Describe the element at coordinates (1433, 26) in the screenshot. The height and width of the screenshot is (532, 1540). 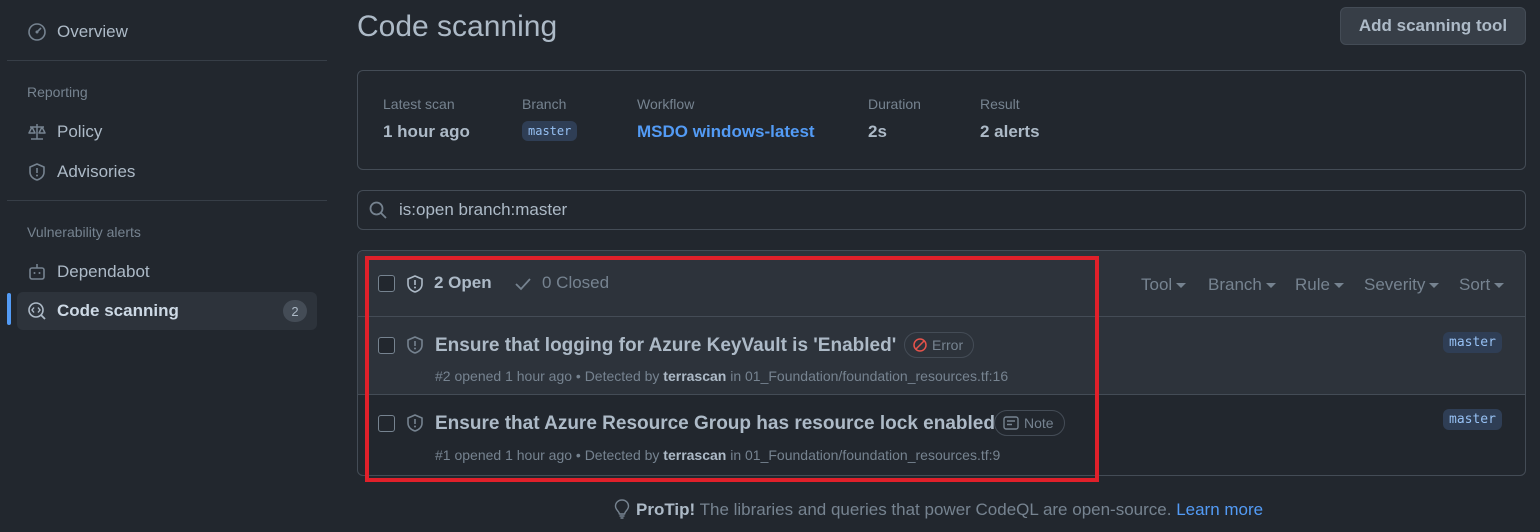
I see `add-scanning-tool-button: Add scanning tool` at that location.